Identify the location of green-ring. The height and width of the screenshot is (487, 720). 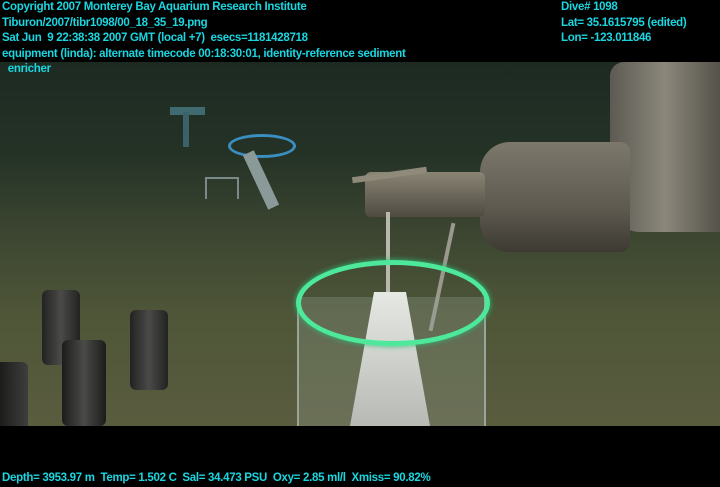
(393, 303).